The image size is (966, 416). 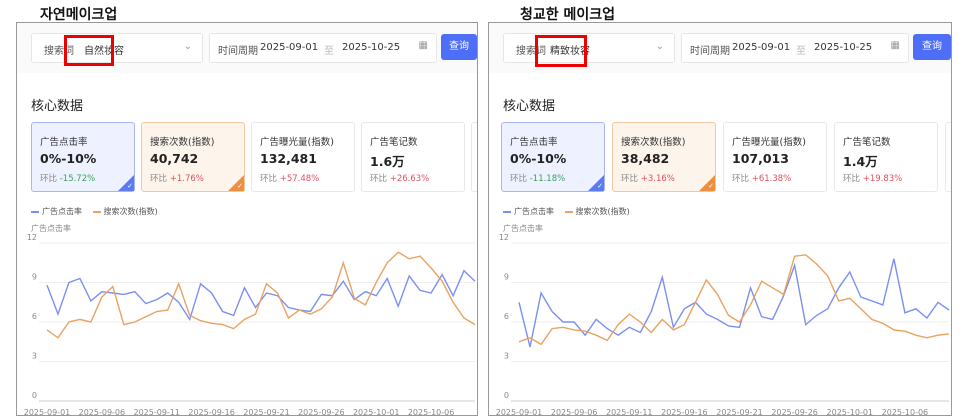 What do you see at coordinates (79, 15) in the screenshot?
I see `panel-heading-left: 자연메이크업` at bounding box center [79, 15].